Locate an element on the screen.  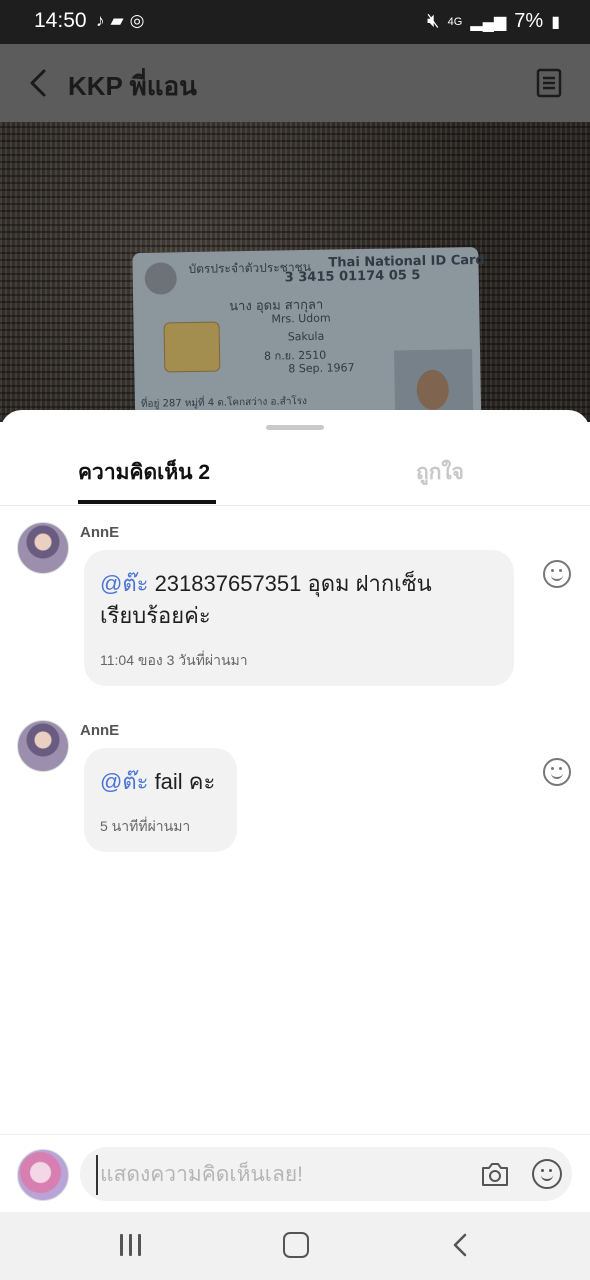
id-card-chip is located at coordinates (192, 347).